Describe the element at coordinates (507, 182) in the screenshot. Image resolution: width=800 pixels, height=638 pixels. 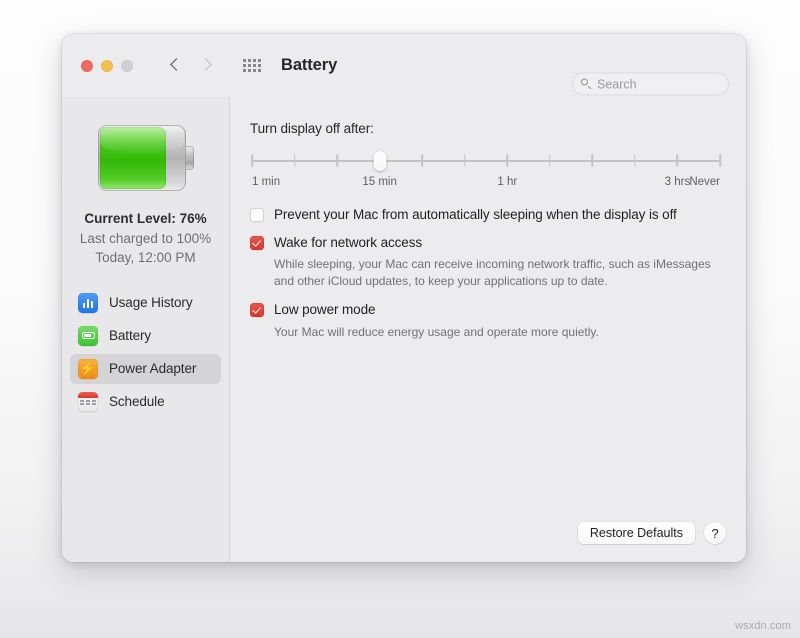
I see `slider-tick-label: 1 hr` at that location.